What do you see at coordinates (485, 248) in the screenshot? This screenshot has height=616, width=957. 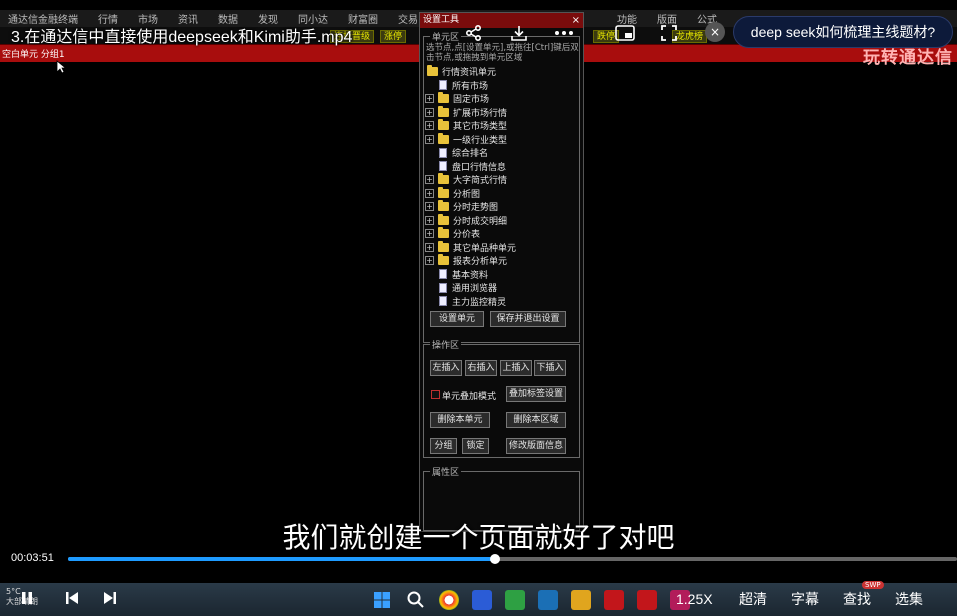 I see `tree-node-label: 其它单品种单元` at bounding box center [485, 248].